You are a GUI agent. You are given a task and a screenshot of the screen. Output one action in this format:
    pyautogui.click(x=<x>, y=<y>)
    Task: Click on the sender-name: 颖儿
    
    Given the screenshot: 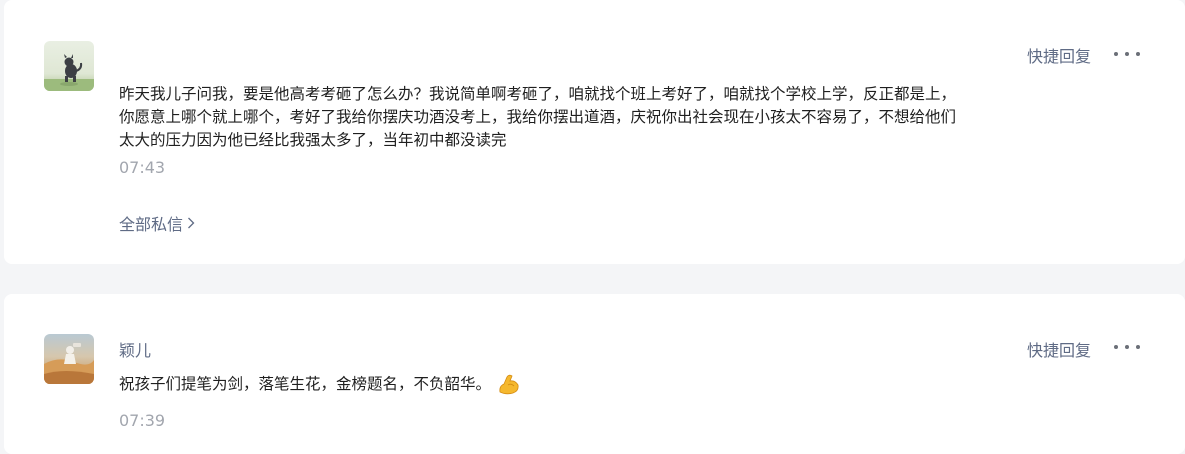 What is the action you would take?
    pyautogui.click(x=135, y=349)
    